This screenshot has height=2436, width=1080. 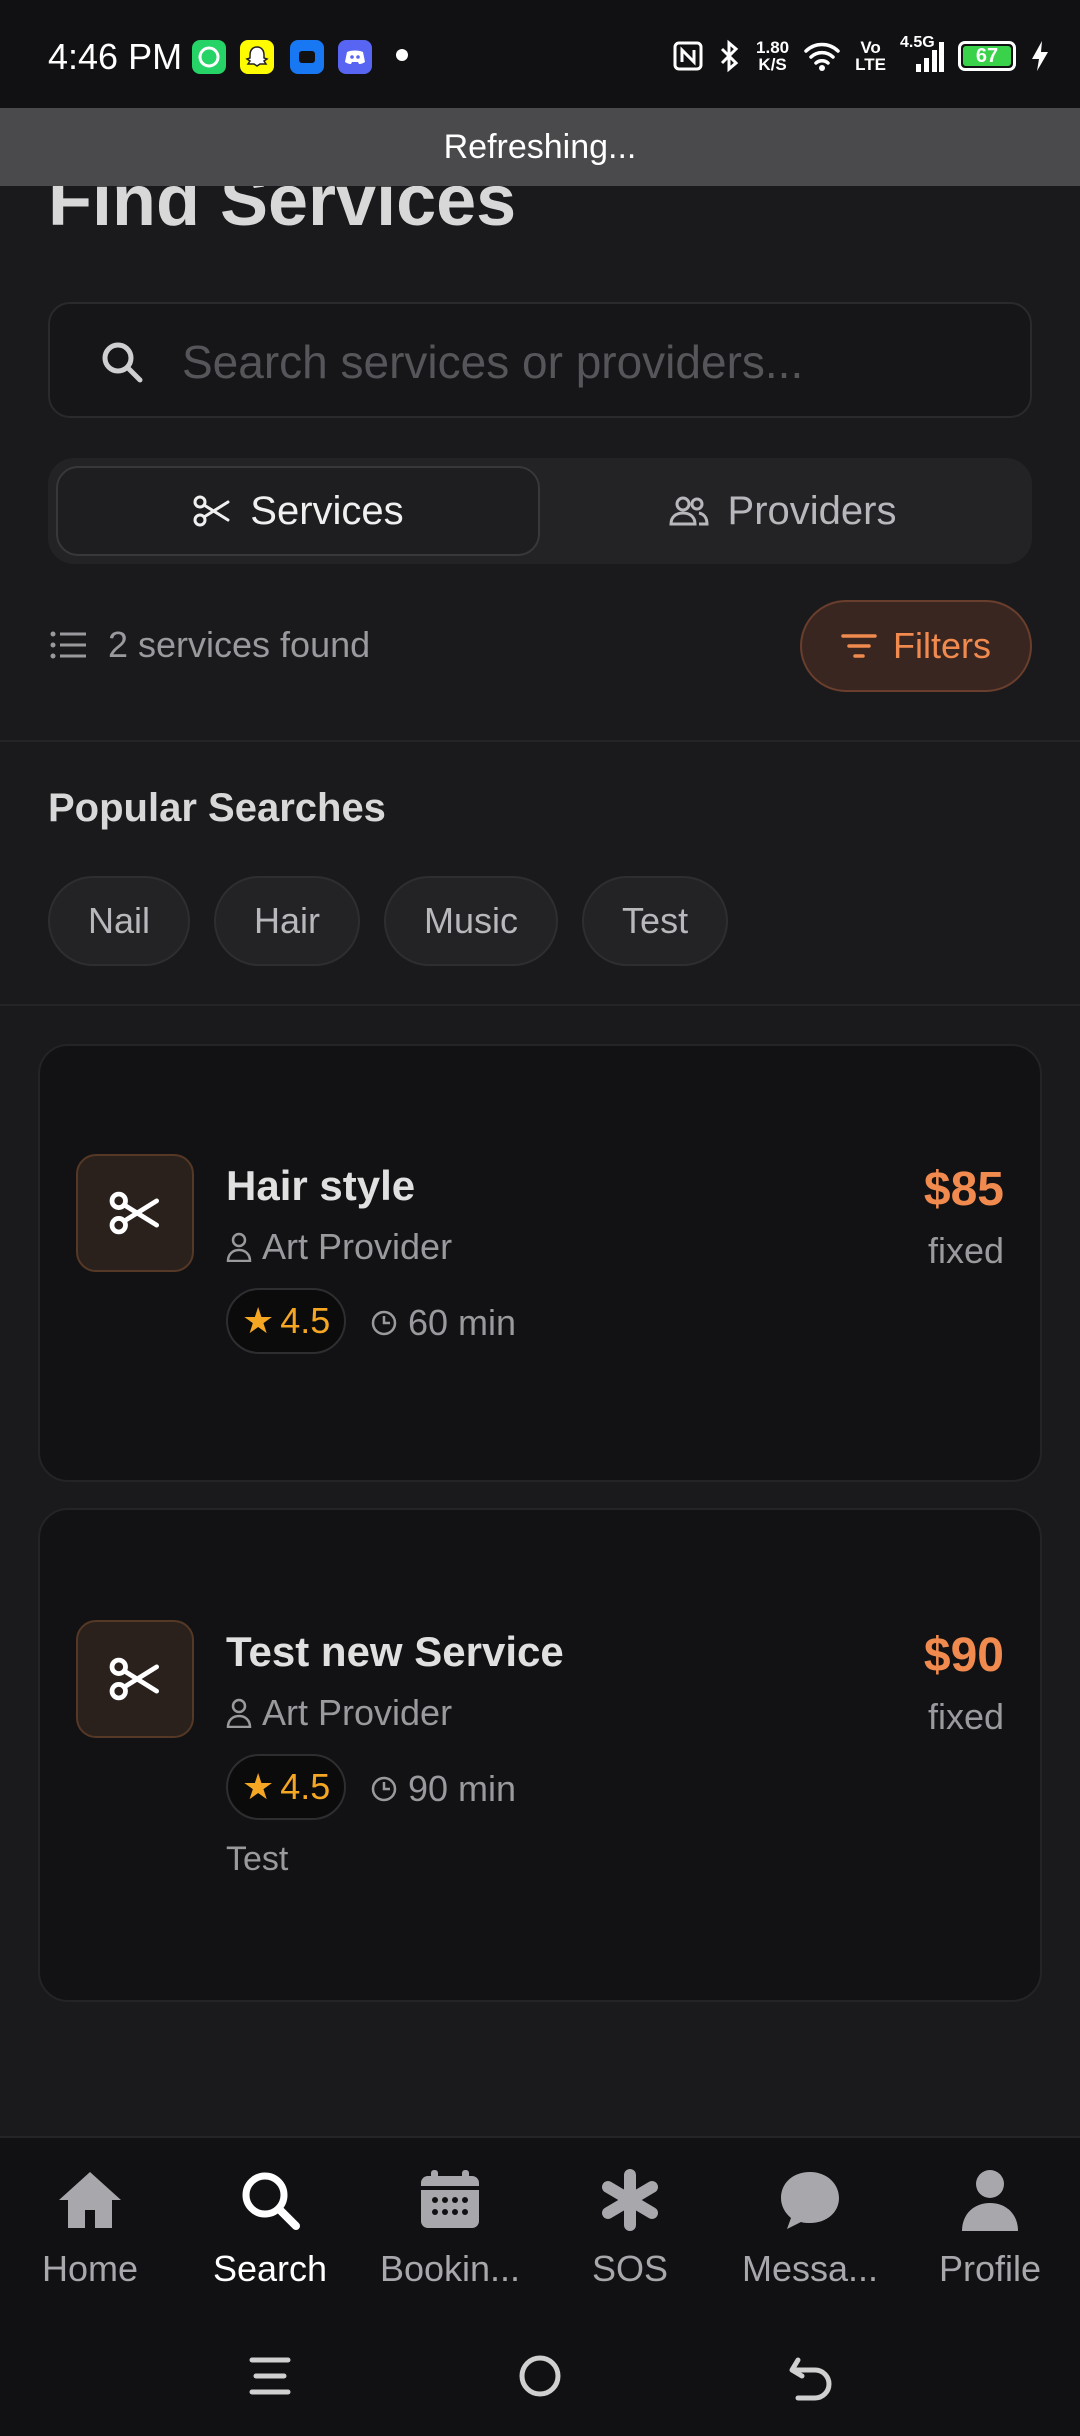 What do you see at coordinates (822, 56) in the screenshot?
I see `wifi-icon` at bounding box center [822, 56].